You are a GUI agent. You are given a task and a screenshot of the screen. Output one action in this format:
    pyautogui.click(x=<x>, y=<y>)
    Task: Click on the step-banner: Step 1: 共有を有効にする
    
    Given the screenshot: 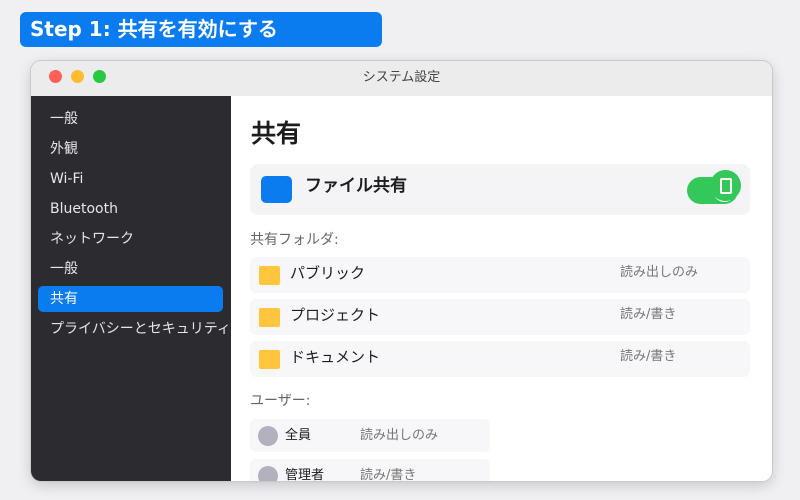 What is the action you would take?
    pyautogui.click(x=201, y=29)
    